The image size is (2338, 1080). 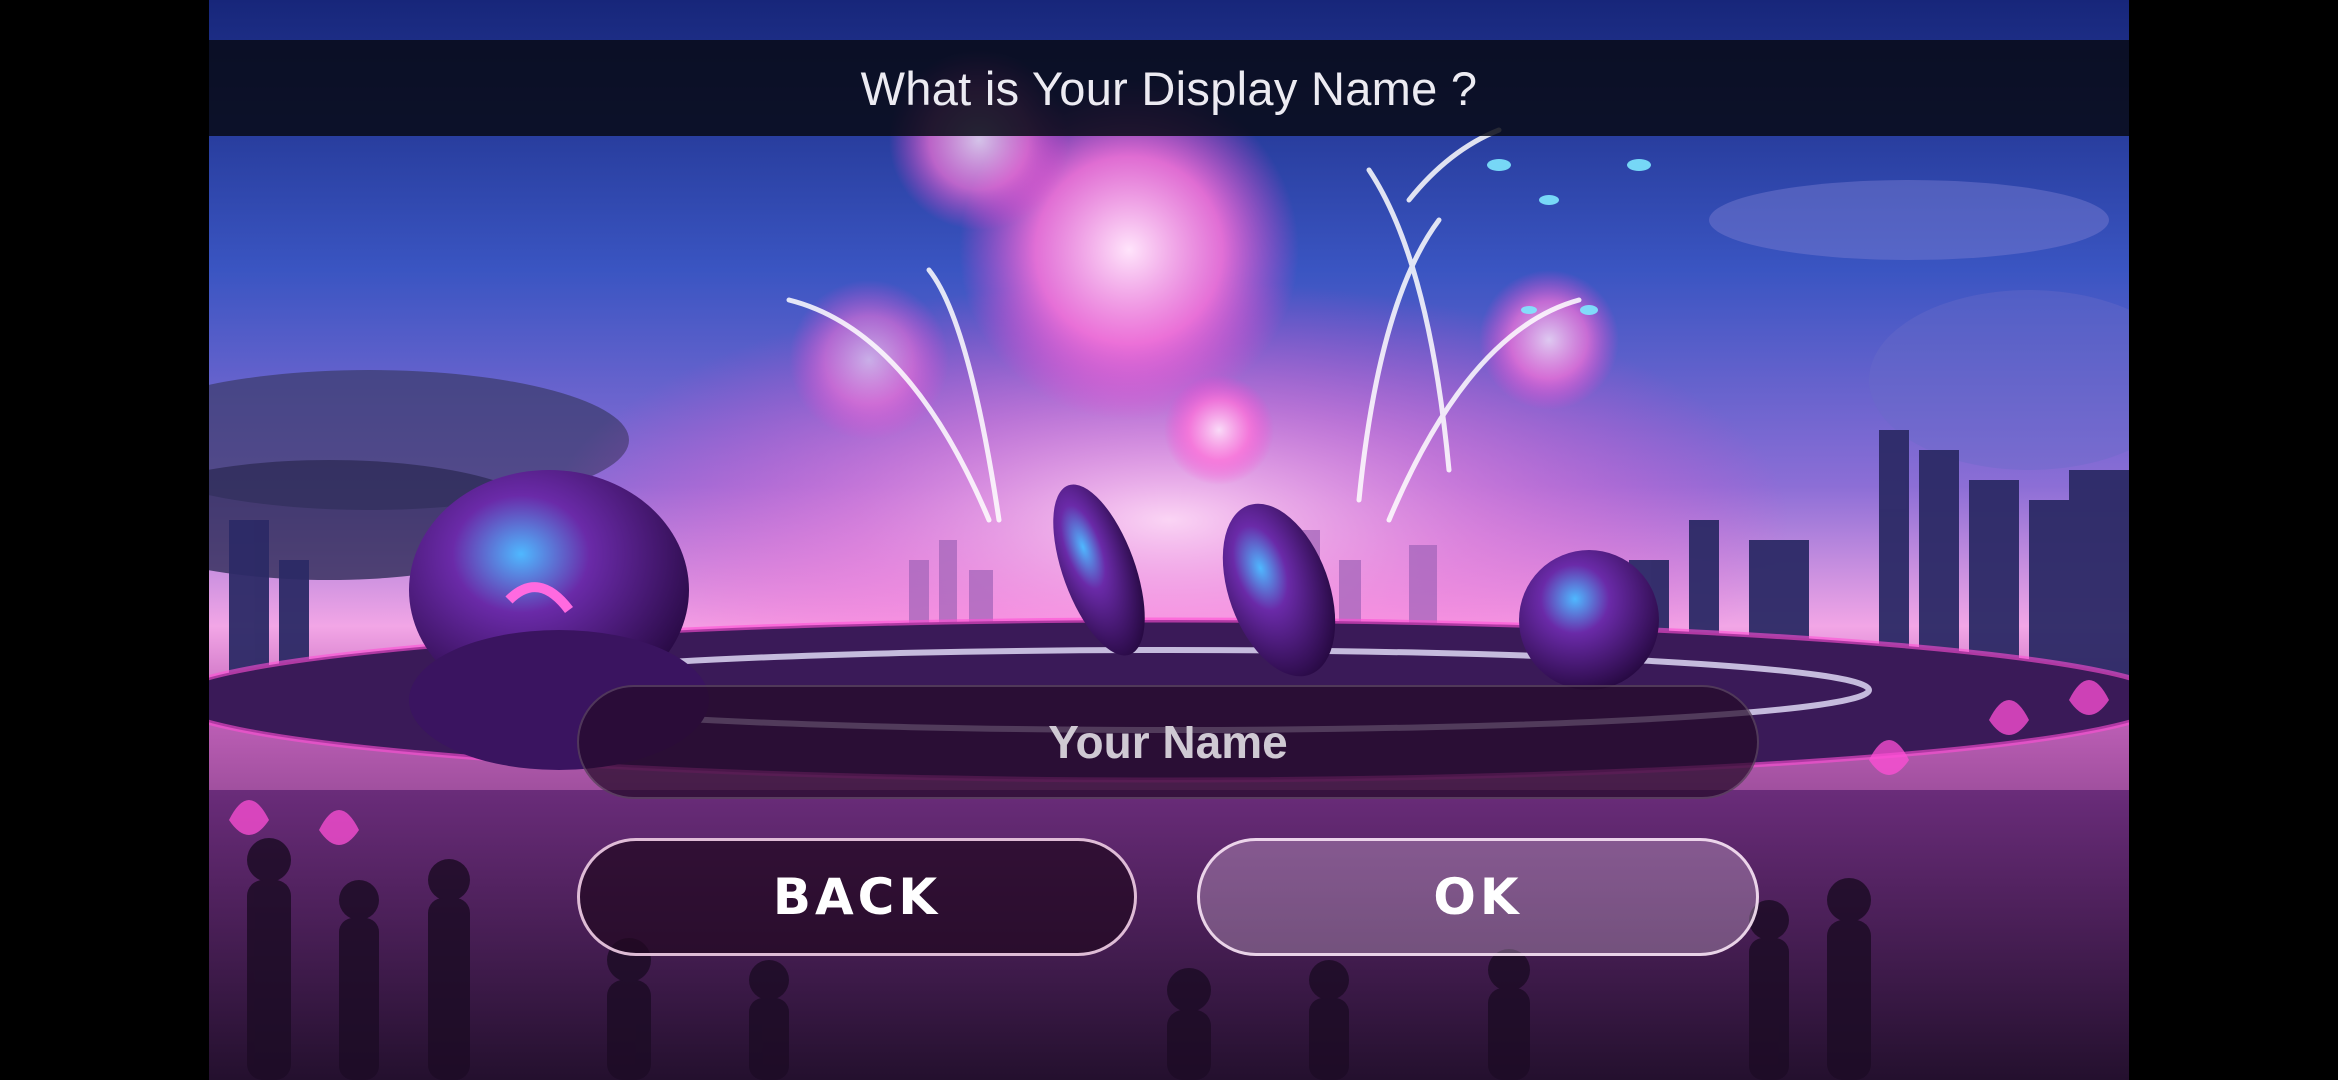 I want to click on display-name-field, so click(x=1168, y=742).